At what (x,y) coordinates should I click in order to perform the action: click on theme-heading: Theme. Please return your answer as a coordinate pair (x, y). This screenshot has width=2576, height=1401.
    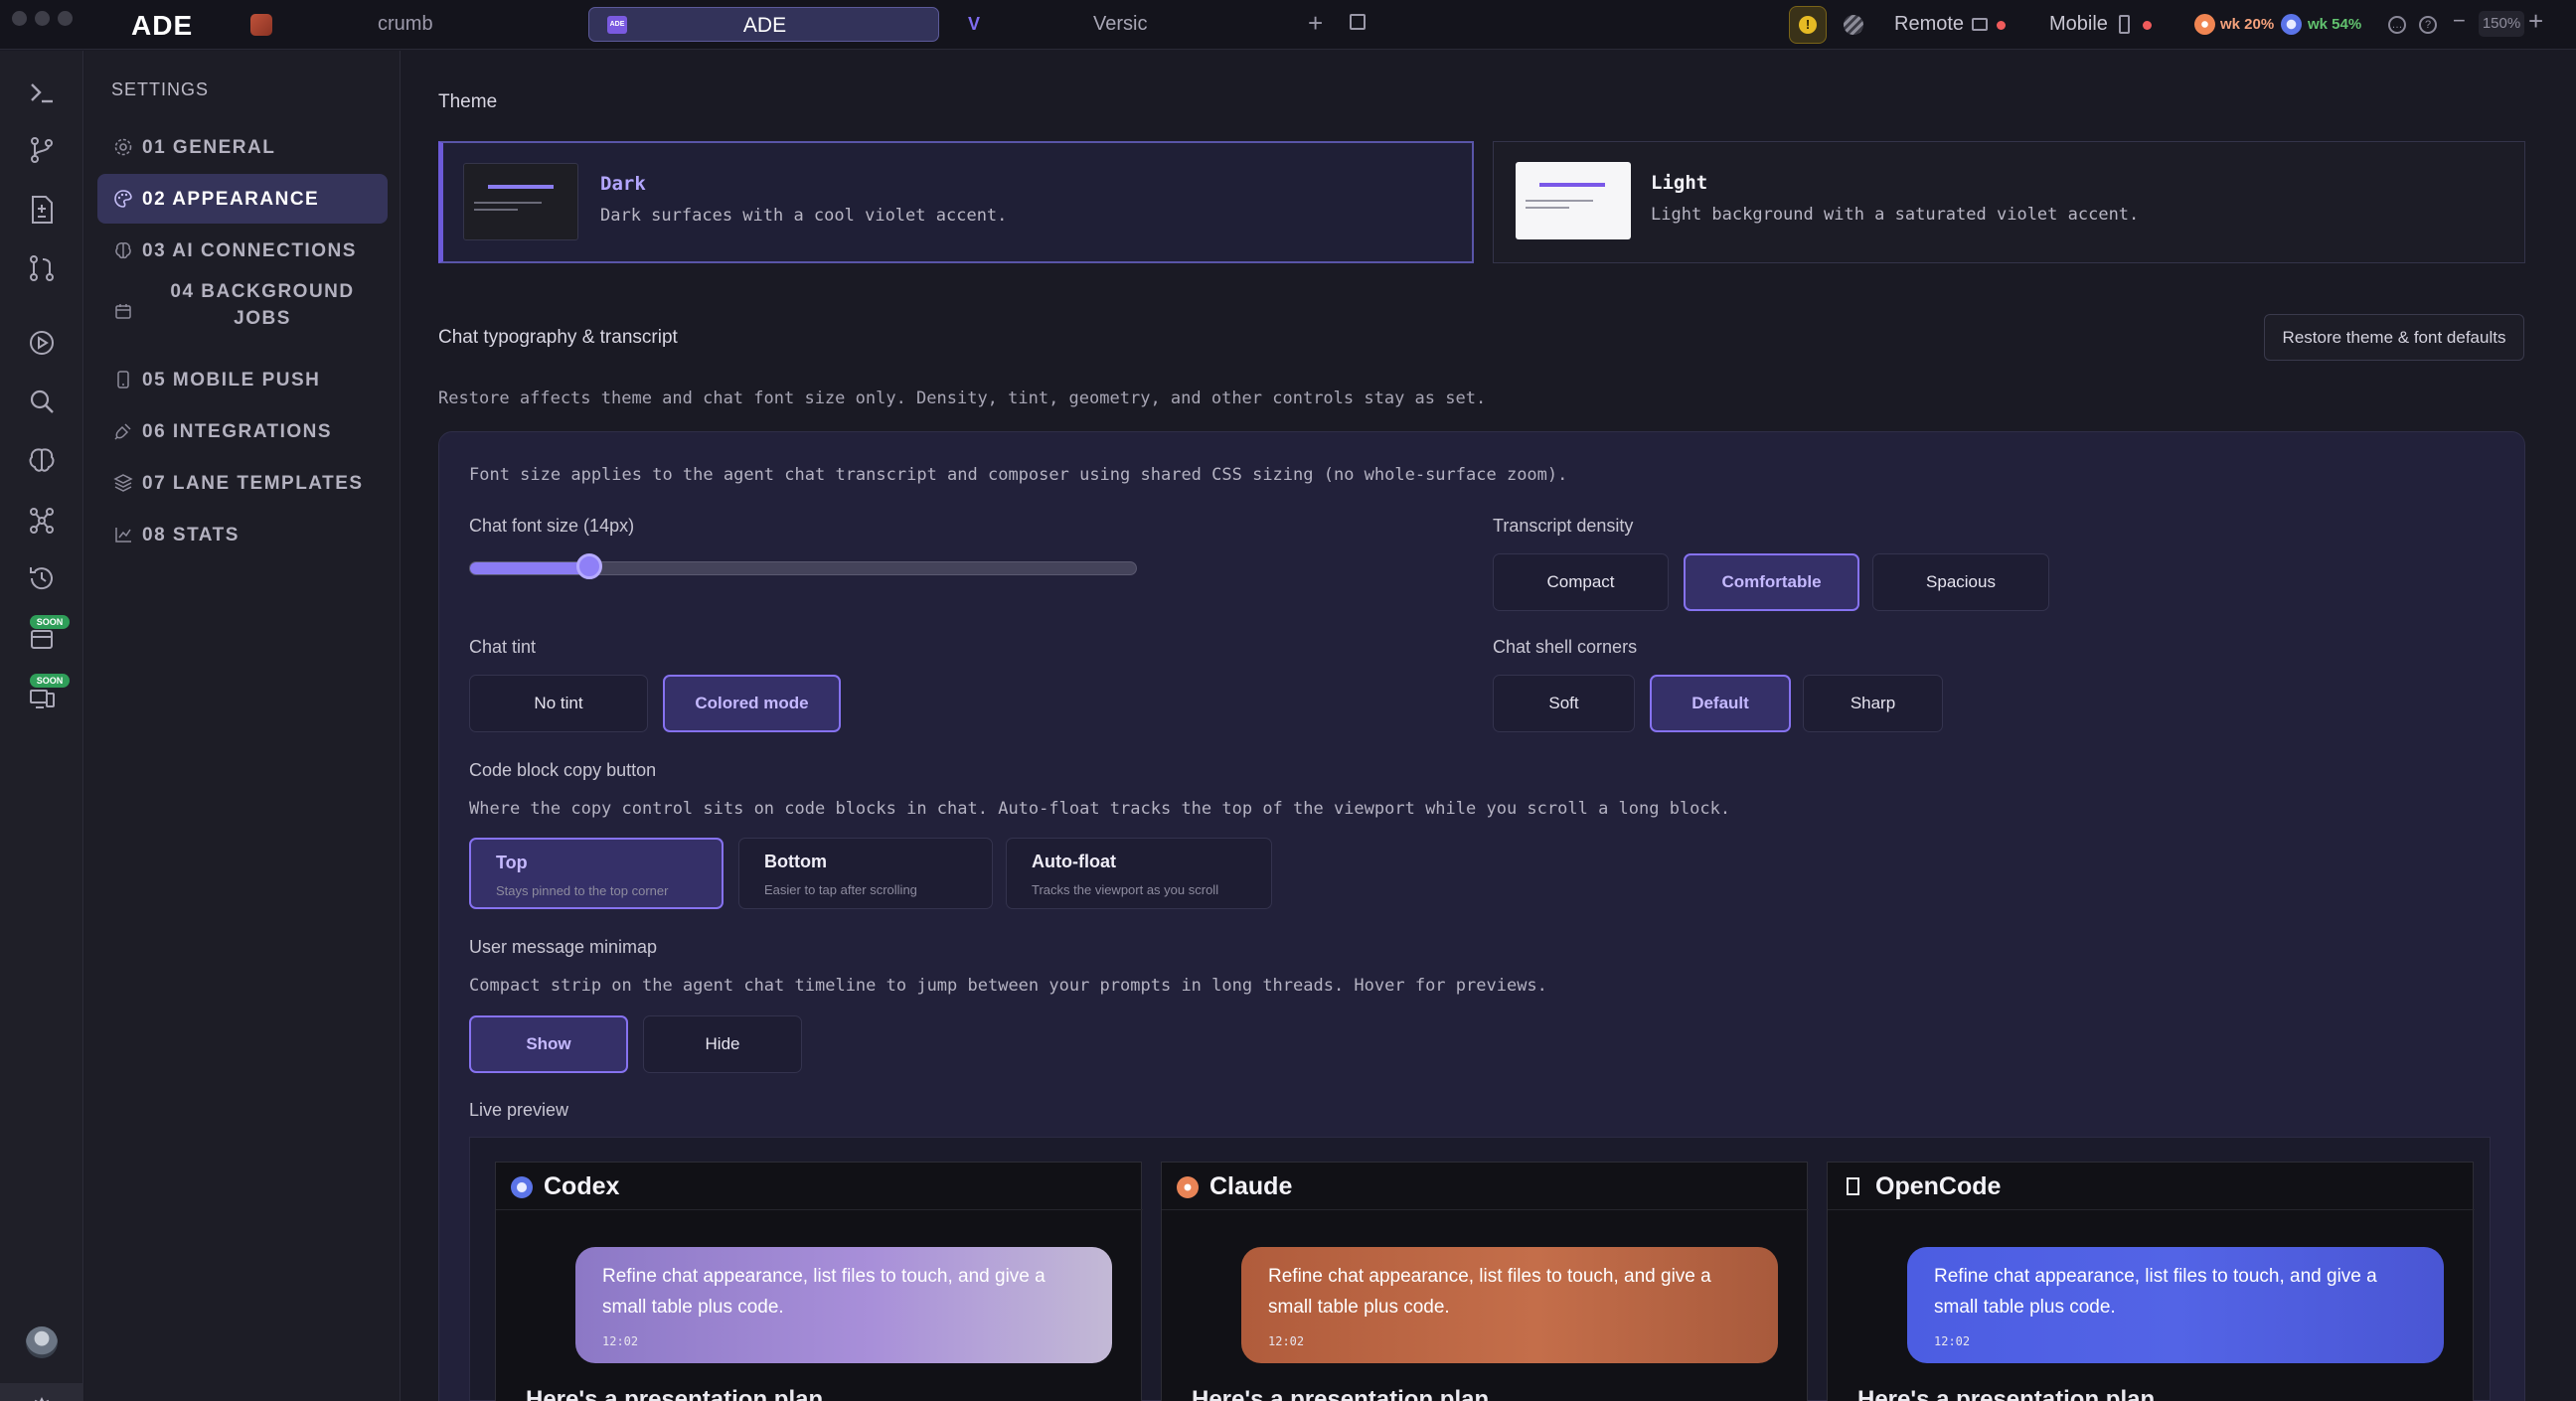
    Looking at the image, I should click on (468, 102).